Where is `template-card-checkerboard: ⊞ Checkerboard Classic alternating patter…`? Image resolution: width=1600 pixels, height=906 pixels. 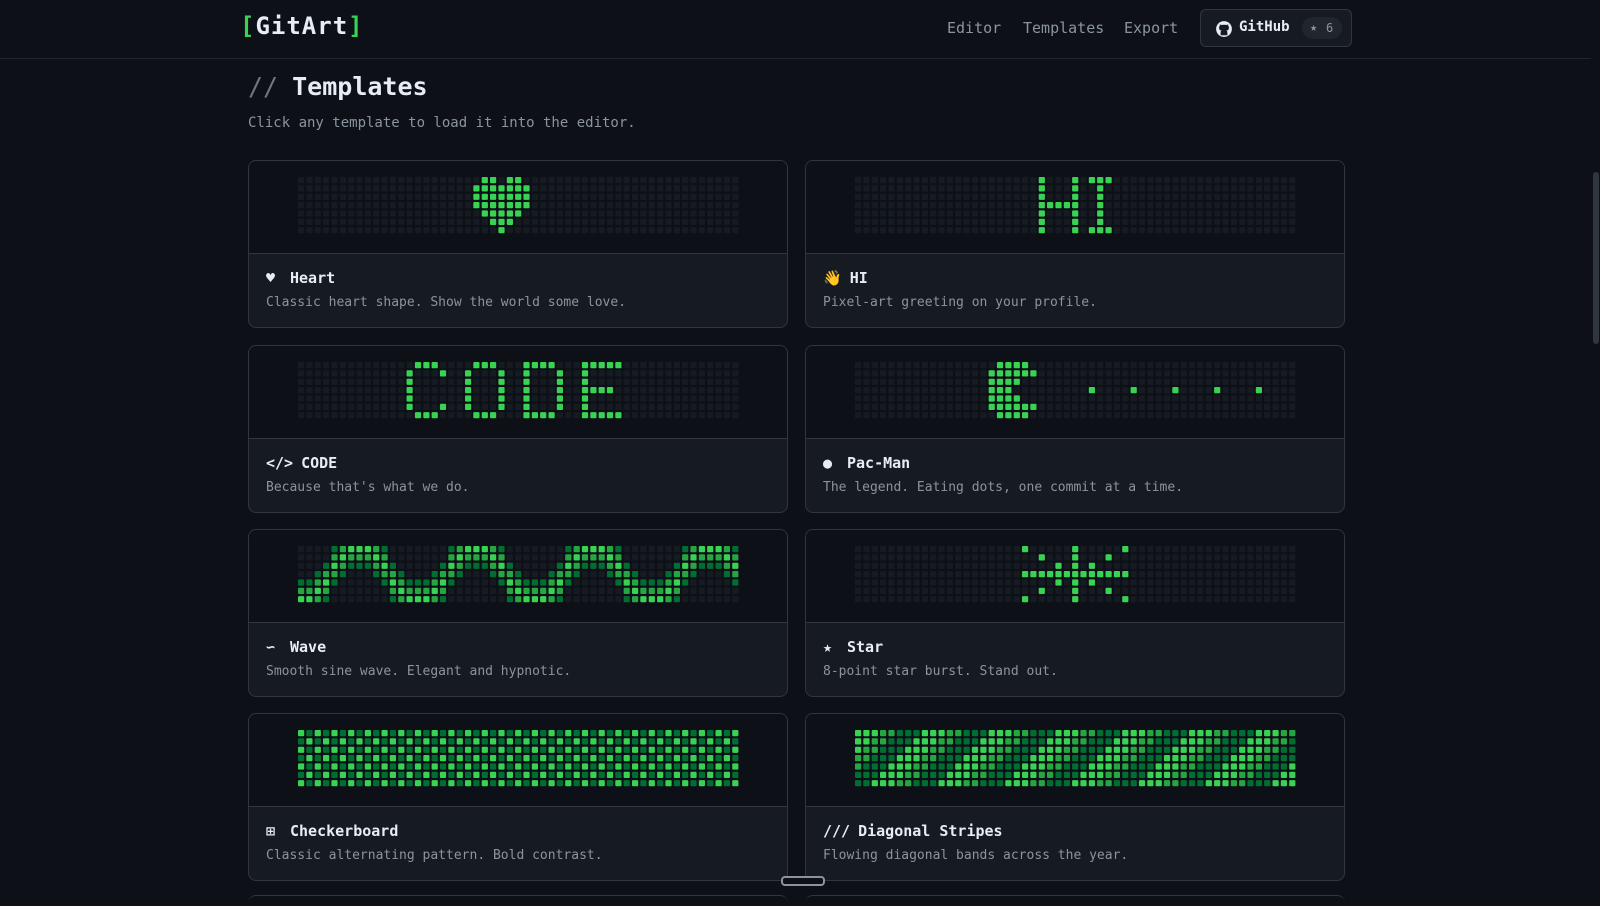
template-card-checkerboard: ⊞ Checkerboard Classic alternating patter… is located at coordinates (518, 797).